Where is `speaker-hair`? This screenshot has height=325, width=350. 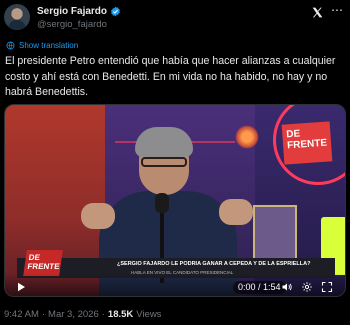 speaker-hair is located at coordinates (164, 142).